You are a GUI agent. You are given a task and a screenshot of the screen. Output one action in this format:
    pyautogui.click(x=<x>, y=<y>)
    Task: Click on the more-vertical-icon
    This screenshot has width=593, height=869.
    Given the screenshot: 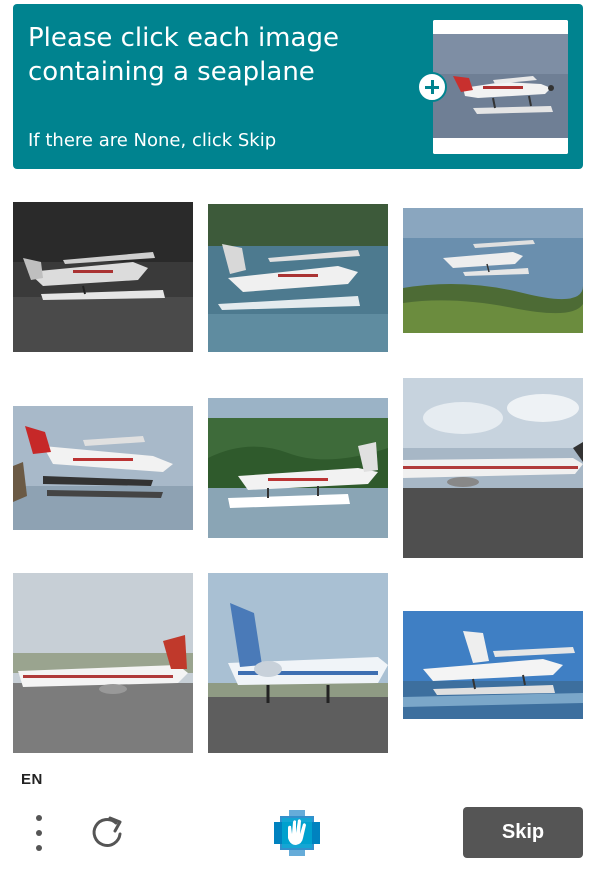 What is the action you would take?
    pyautogui.click(x=39, y=833)
    